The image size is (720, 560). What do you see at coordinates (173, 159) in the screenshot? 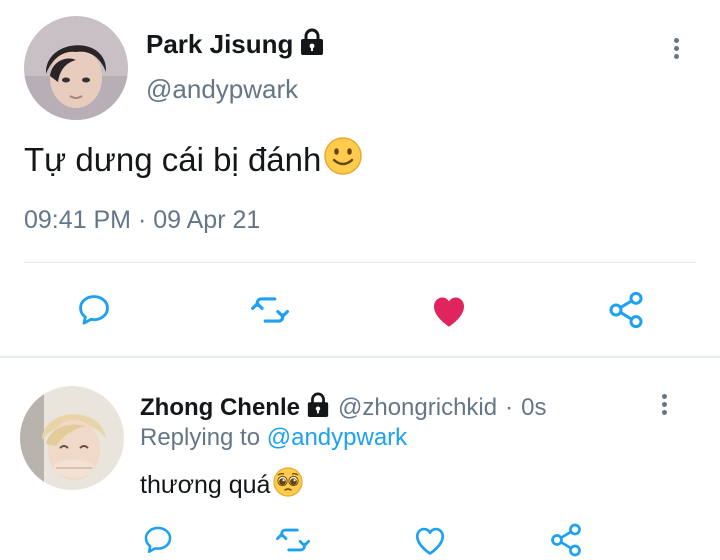
I see `tweet-text-content: Tự dưng cái bị đánh` at bounding box center [173, 159].